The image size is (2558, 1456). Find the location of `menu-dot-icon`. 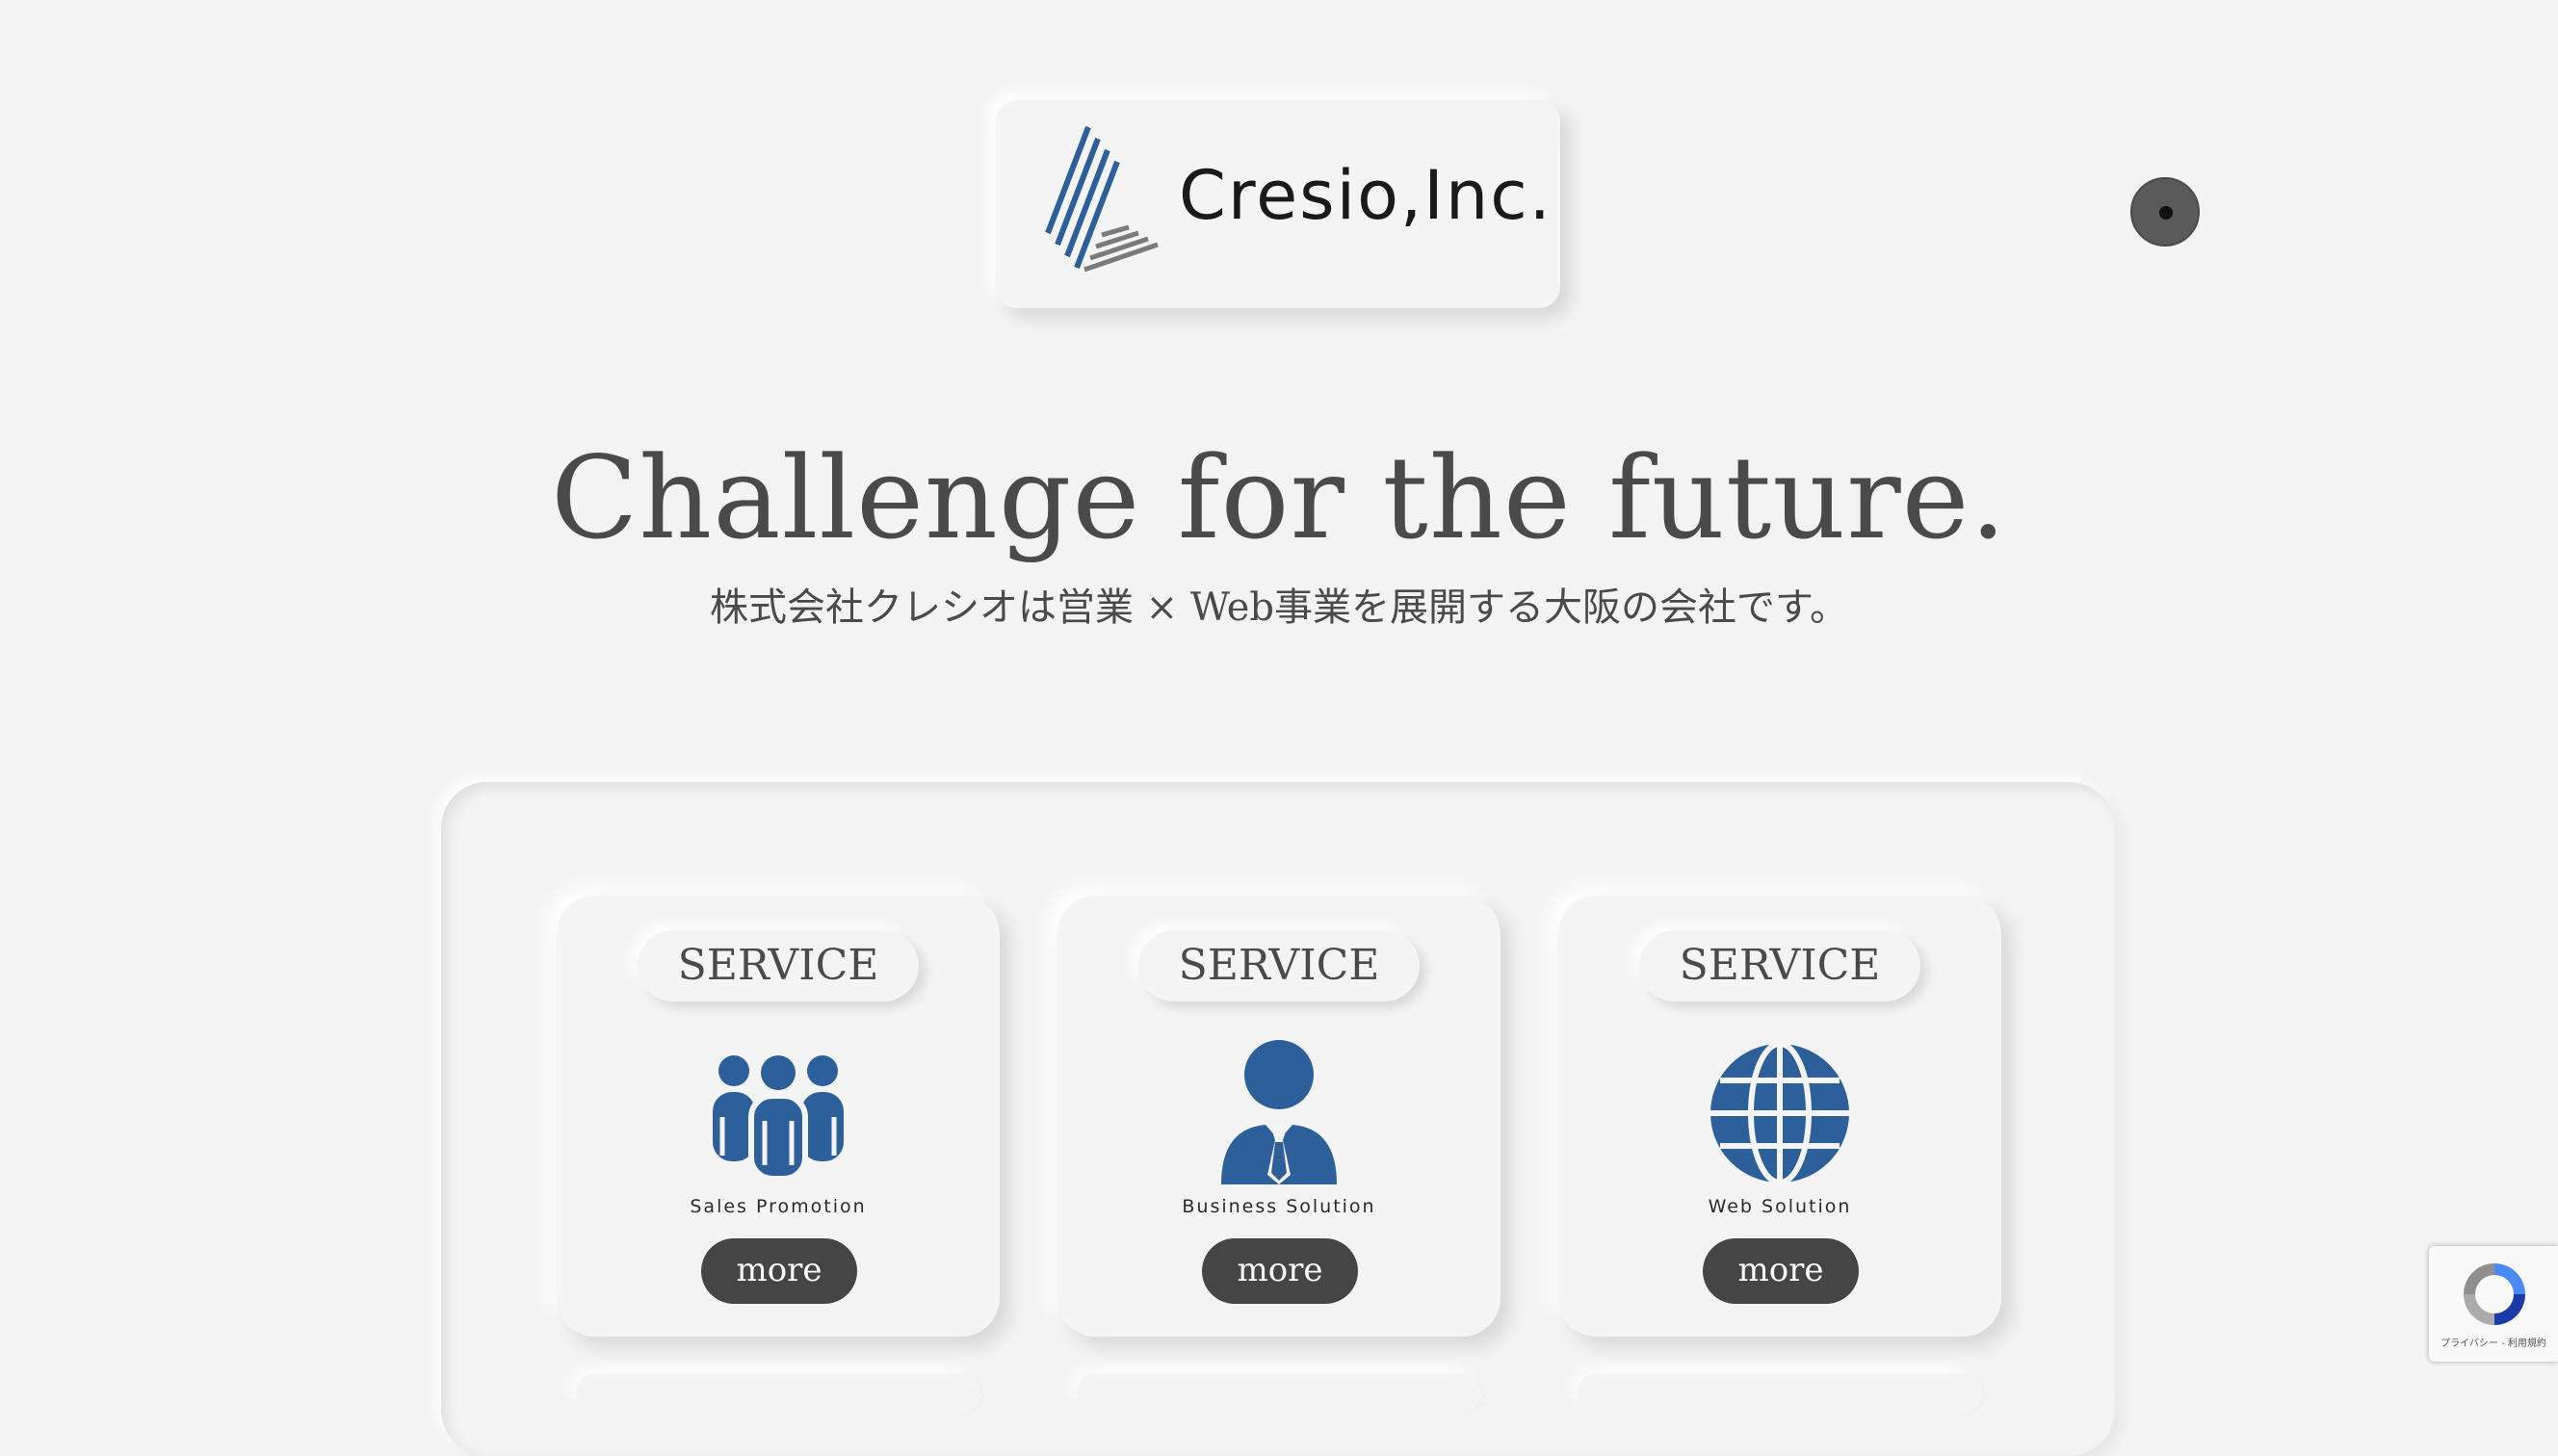

menu-dot-icon is located at coordinates (2166, 213).